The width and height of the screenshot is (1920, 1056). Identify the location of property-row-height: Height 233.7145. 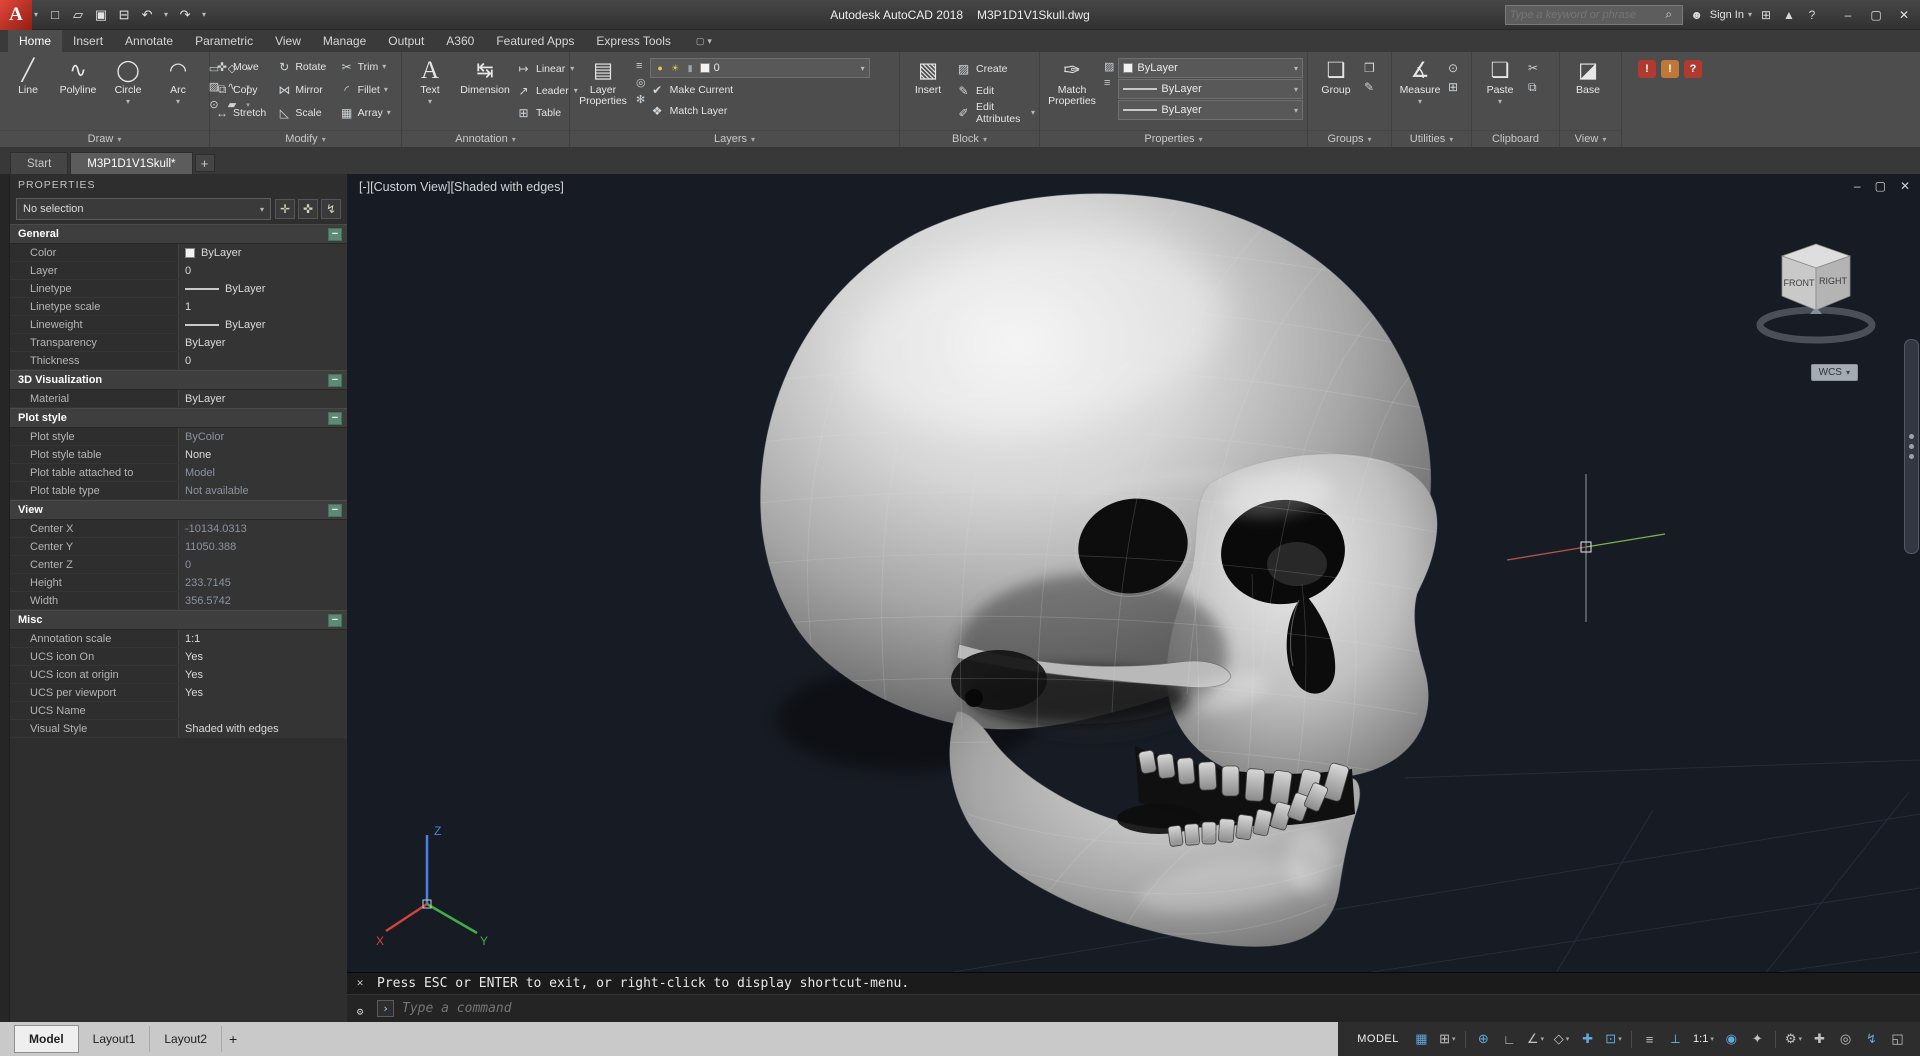
(178, 583).